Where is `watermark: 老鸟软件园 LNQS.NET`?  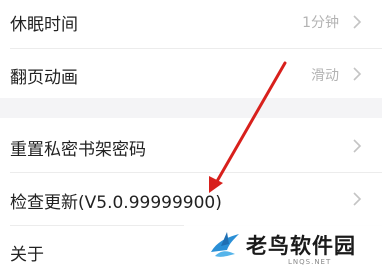 watermark: 老鸟软件园 LNQS.NET is located at coordinates (283, 248).